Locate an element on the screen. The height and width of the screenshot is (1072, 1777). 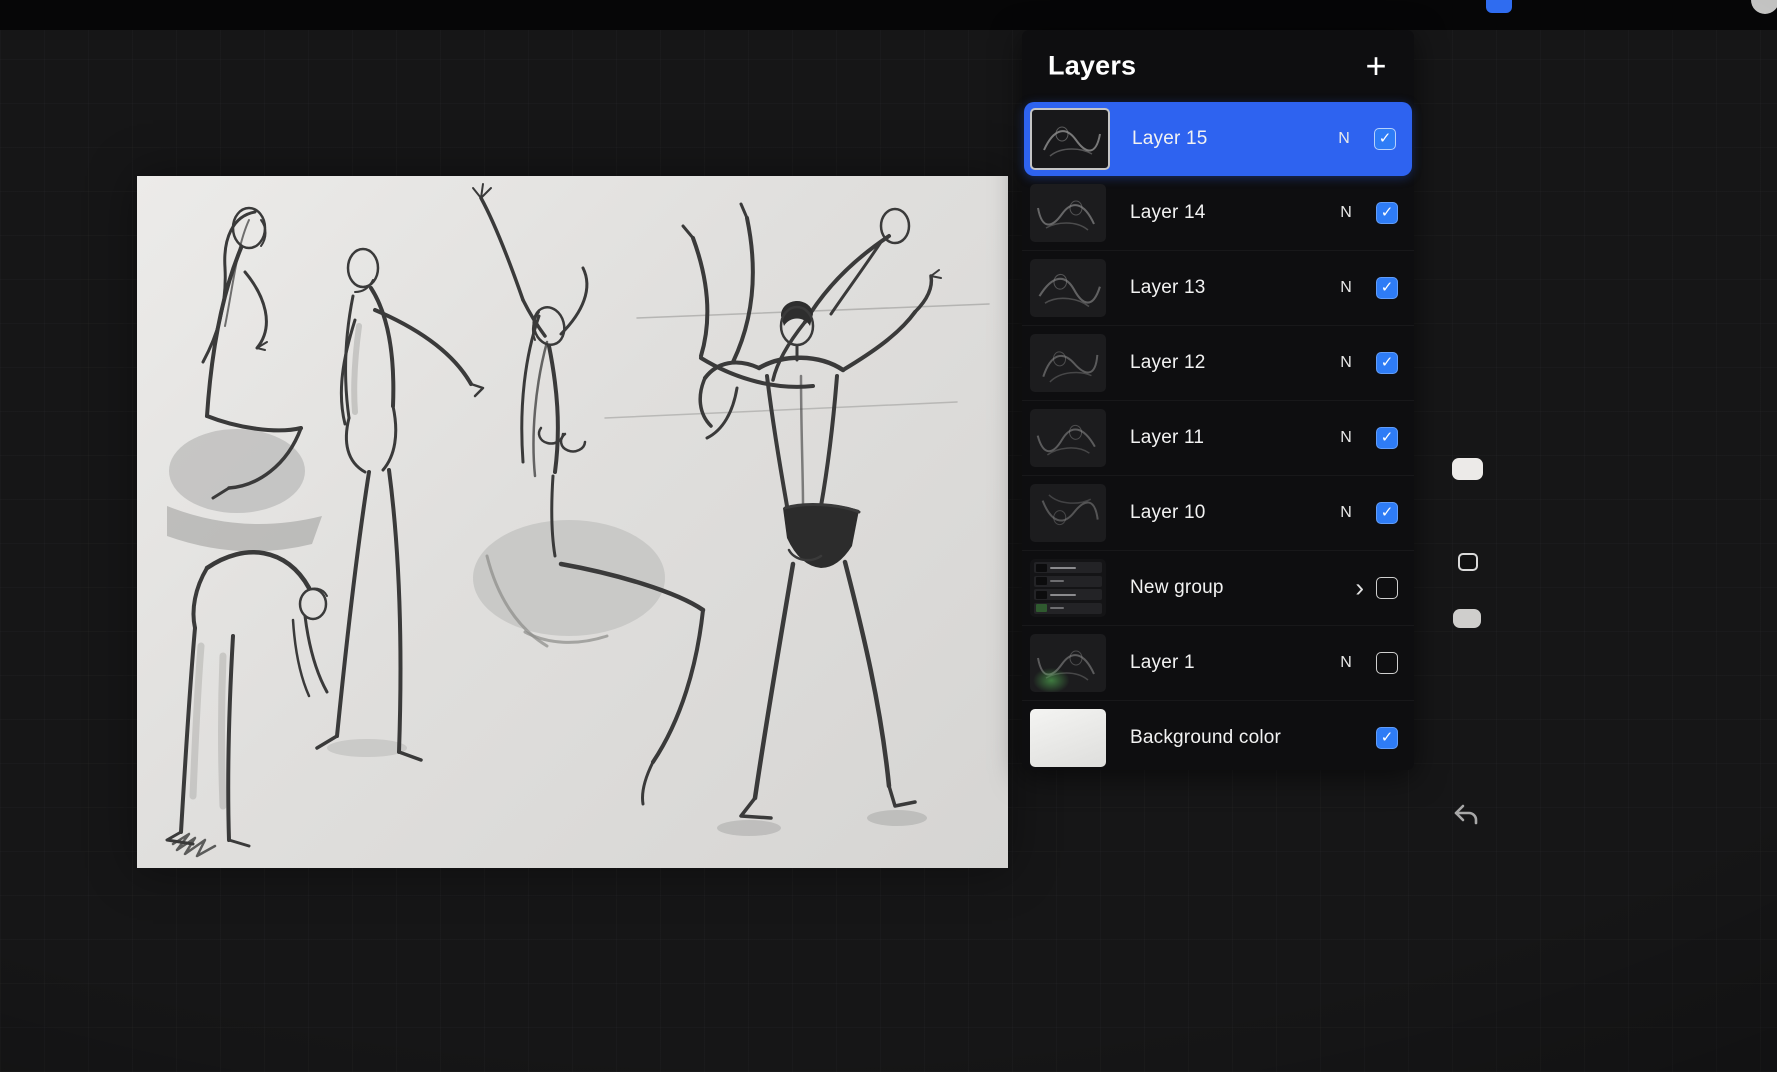
layer-name: Layer 13 is located at coordinates (1168, 287).